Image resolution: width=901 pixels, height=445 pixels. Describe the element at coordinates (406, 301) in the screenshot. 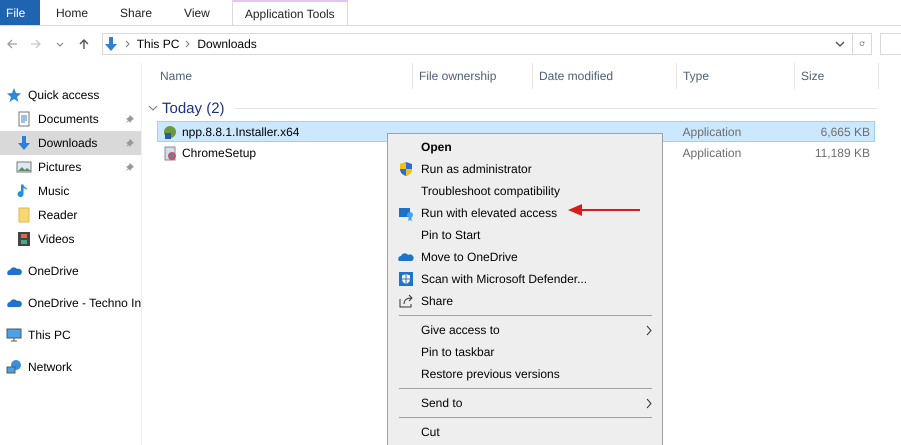

I see `share-icon` at that location.